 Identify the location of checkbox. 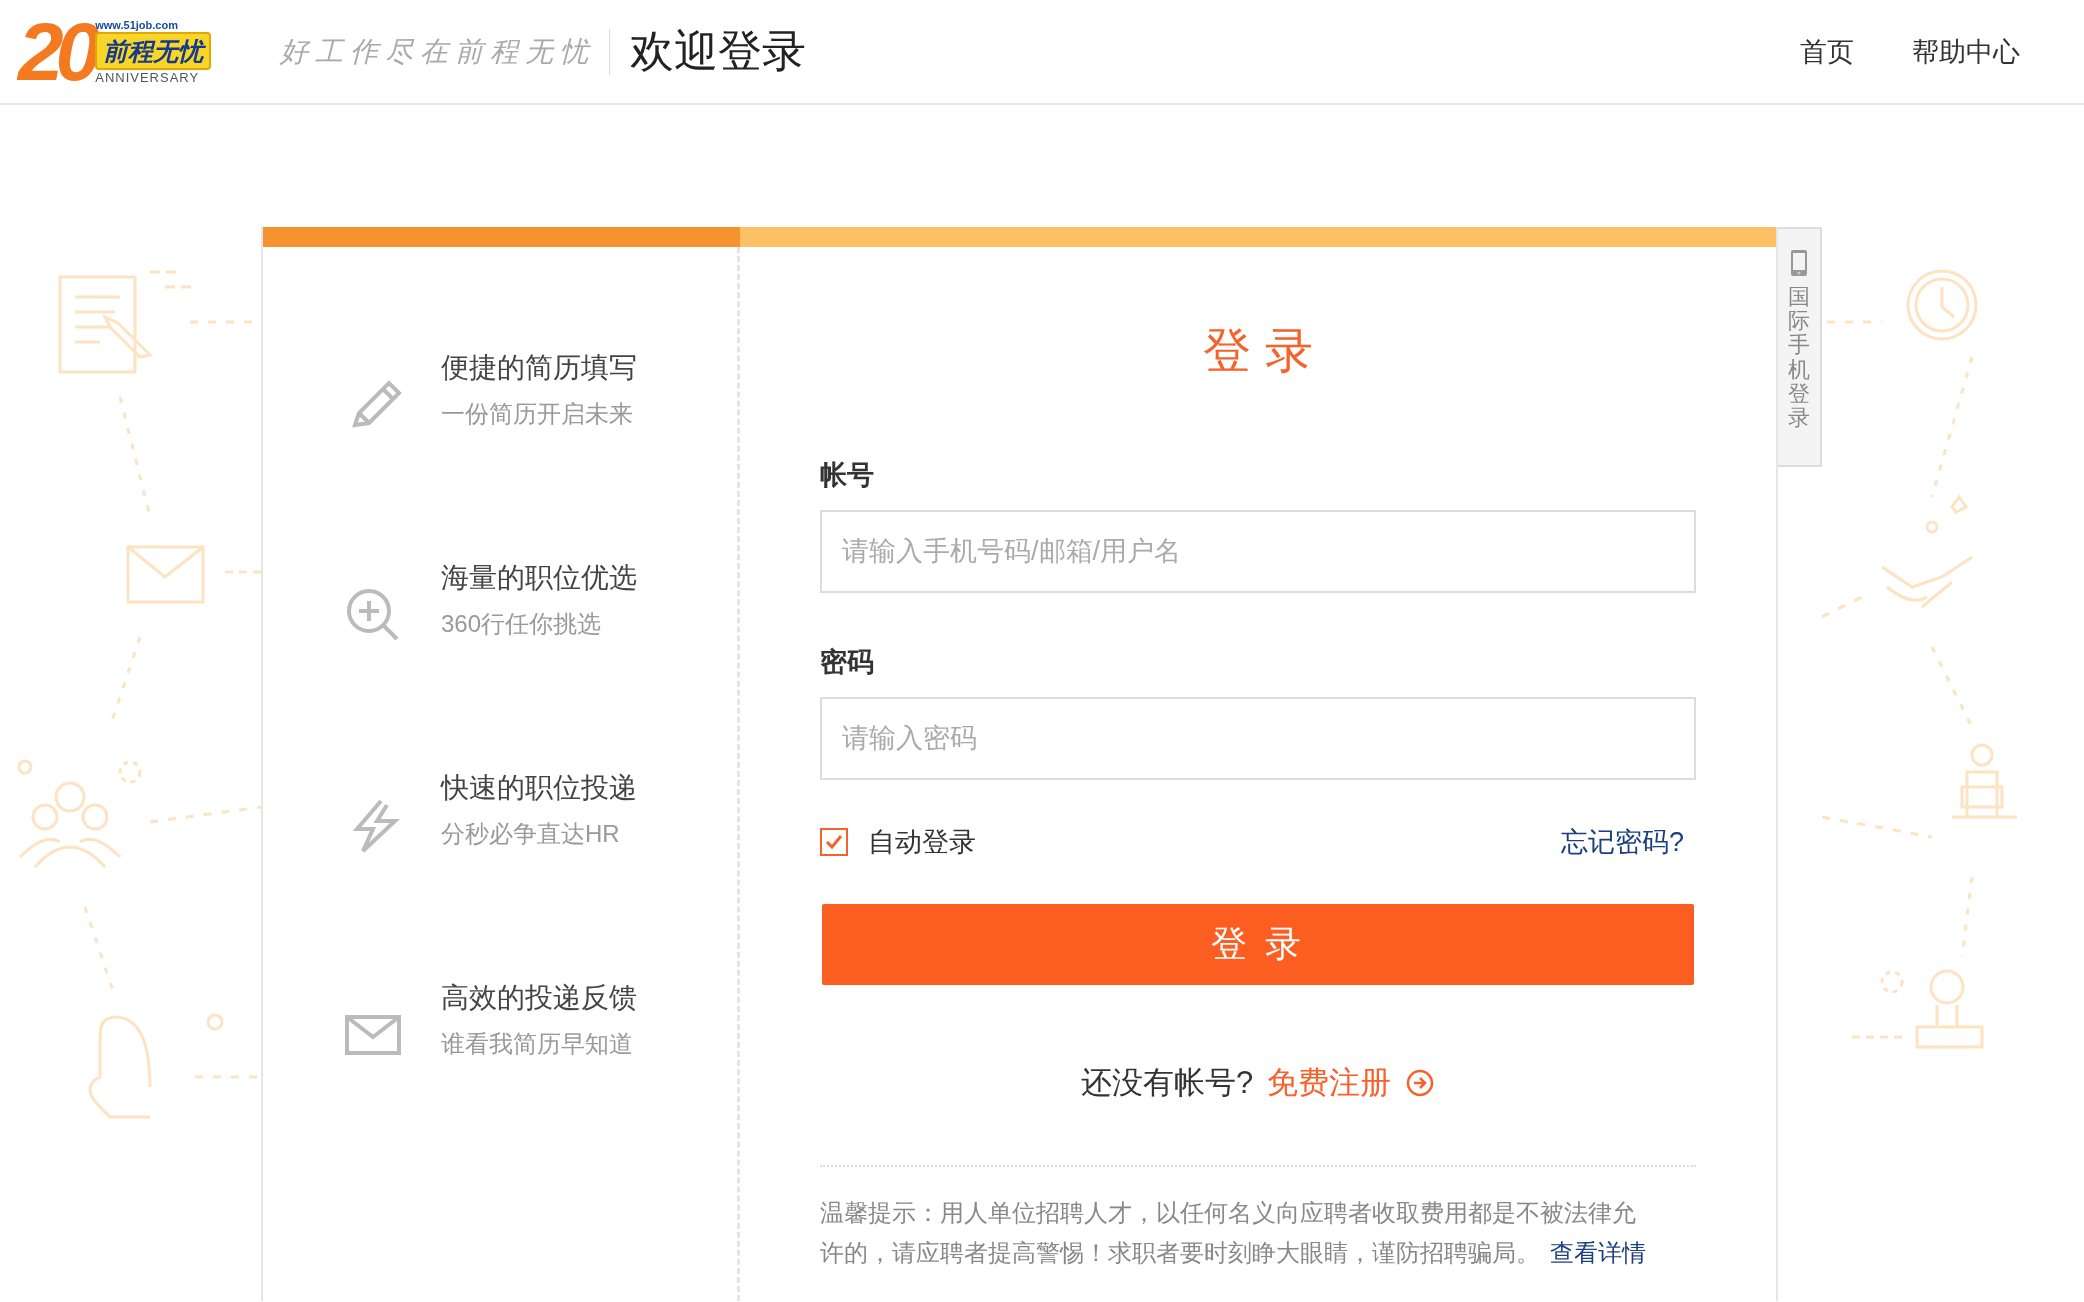
(834, 842).